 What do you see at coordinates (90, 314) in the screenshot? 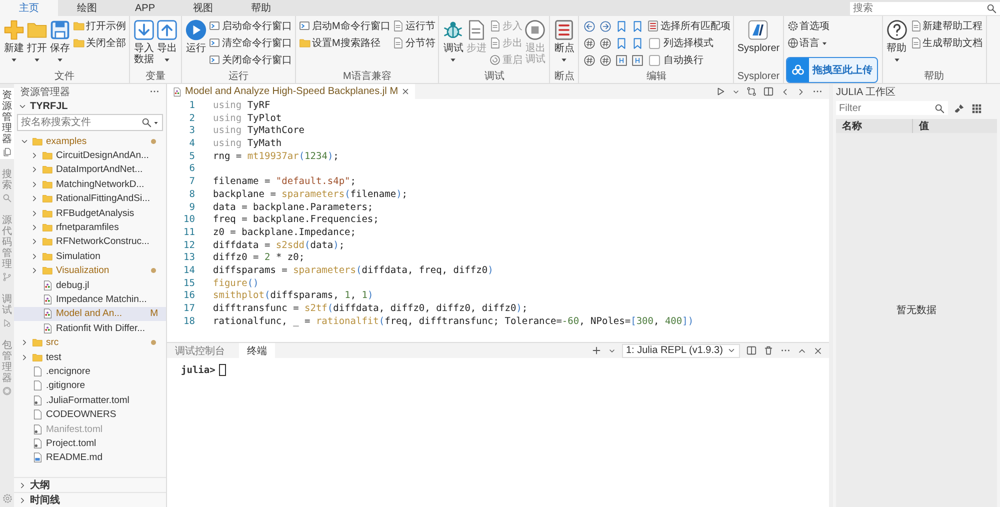
I see `tree-item: Model and An... M` at bounding box center [90, 314].